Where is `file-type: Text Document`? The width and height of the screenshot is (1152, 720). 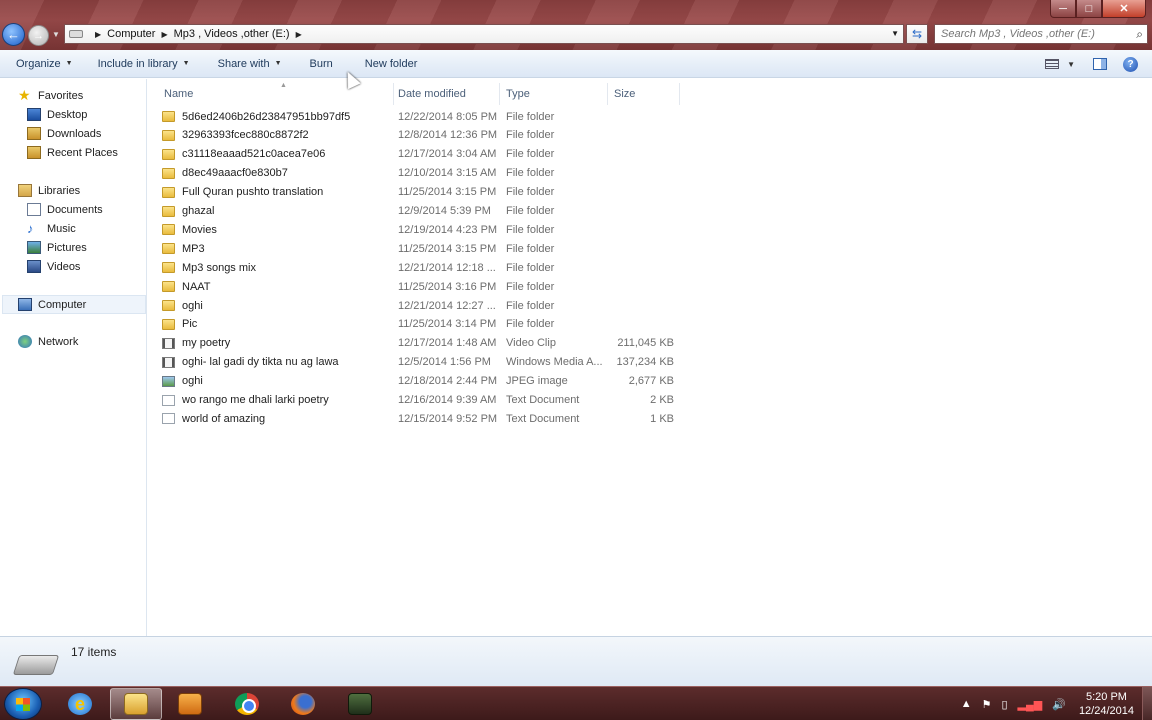
file-type: Text Document is located at coordinates (543, 400).